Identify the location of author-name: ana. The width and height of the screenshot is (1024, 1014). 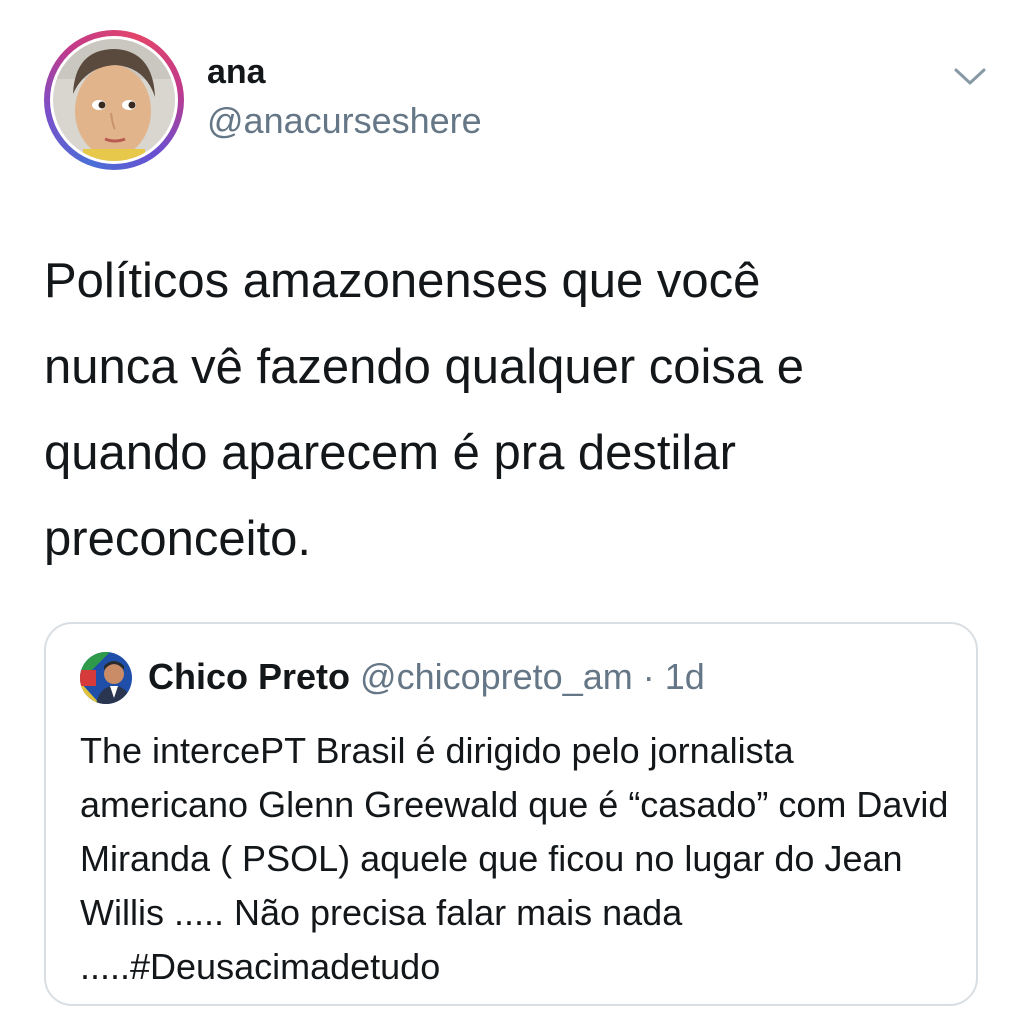
(236, 72).